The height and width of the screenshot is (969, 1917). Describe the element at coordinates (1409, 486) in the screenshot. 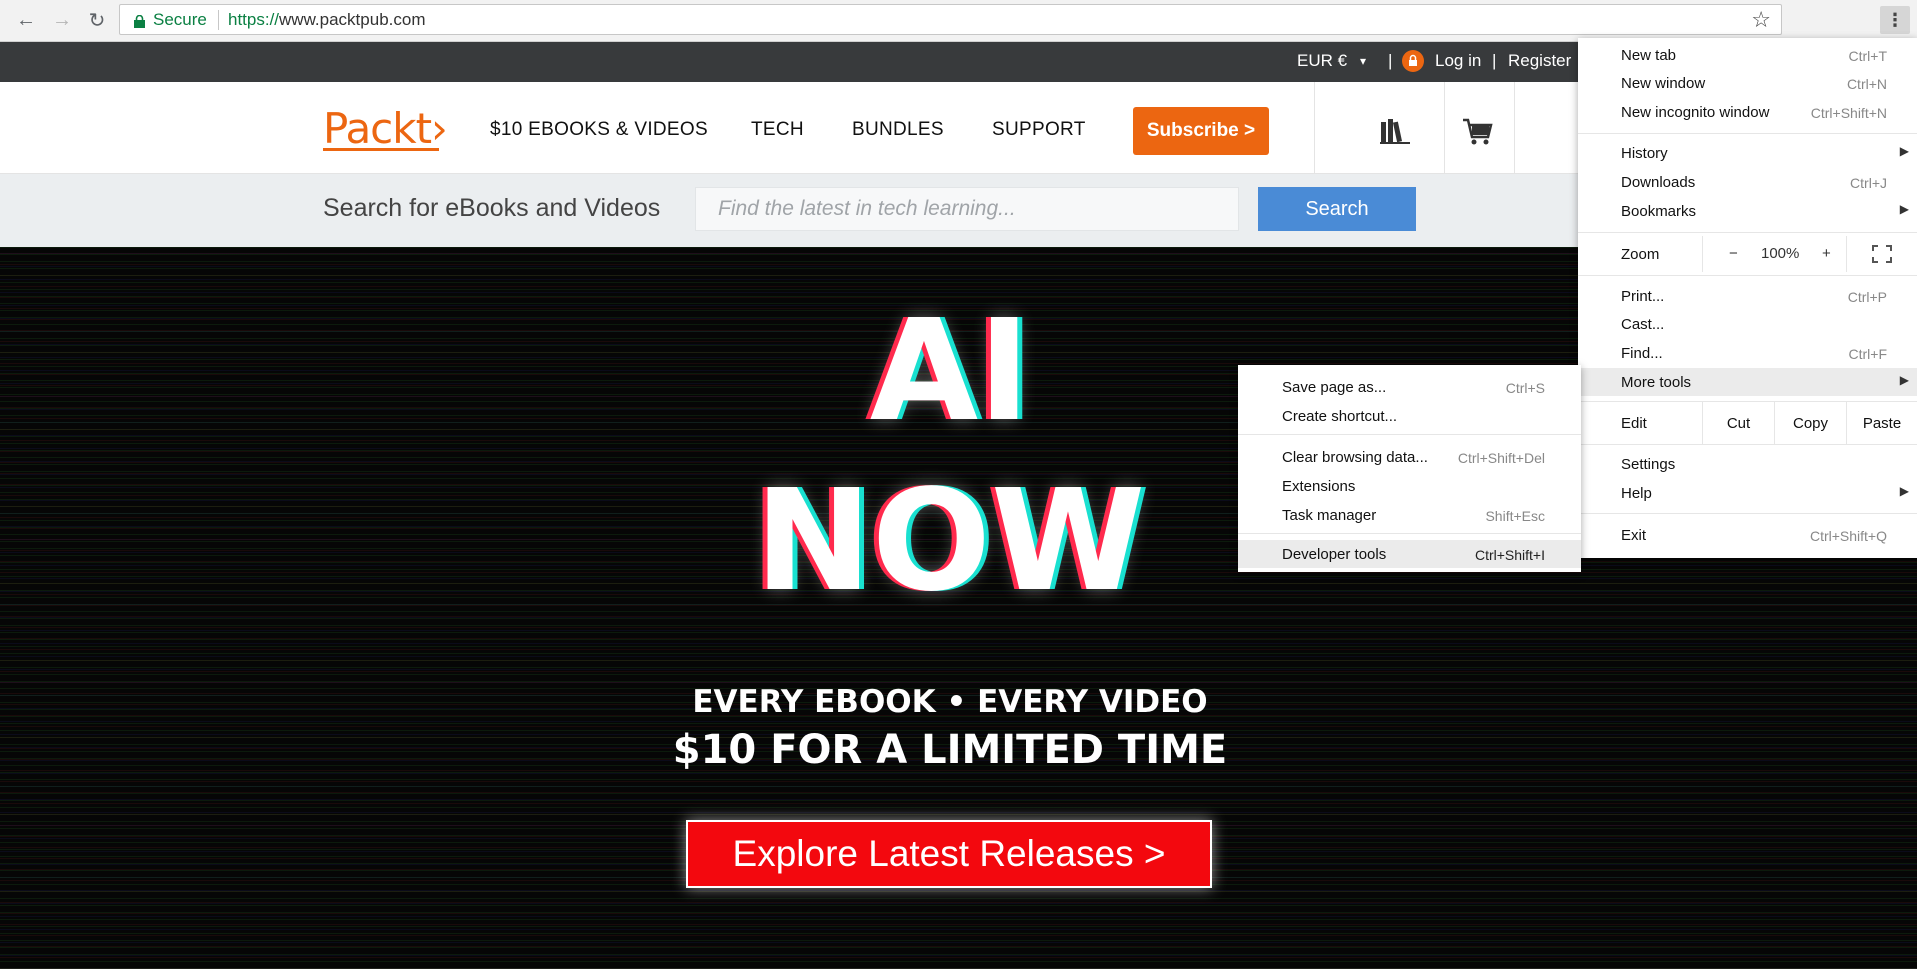

I see `submenu-extensions: Extensions` at that location.